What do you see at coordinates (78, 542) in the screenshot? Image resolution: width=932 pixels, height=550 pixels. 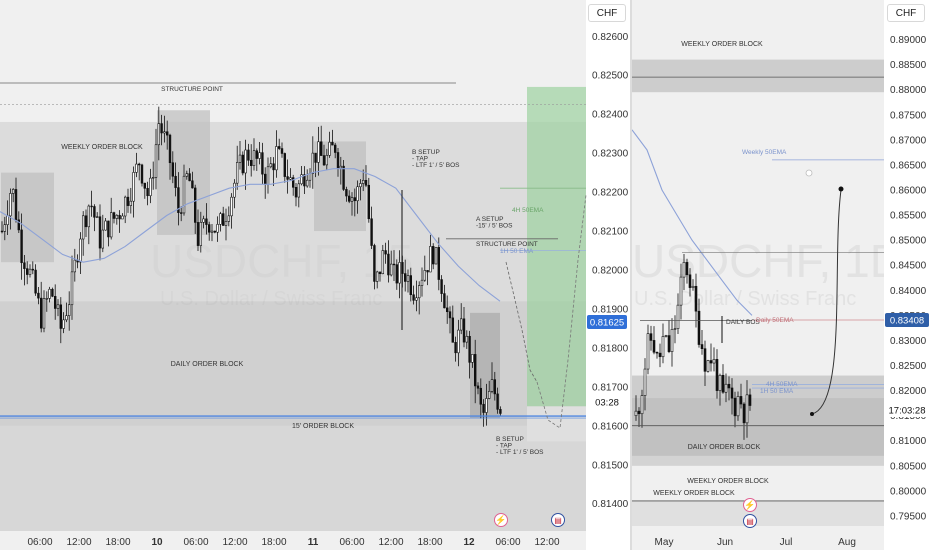 I see `time-tick-label: 12:00` at bounding box center [78, 542].